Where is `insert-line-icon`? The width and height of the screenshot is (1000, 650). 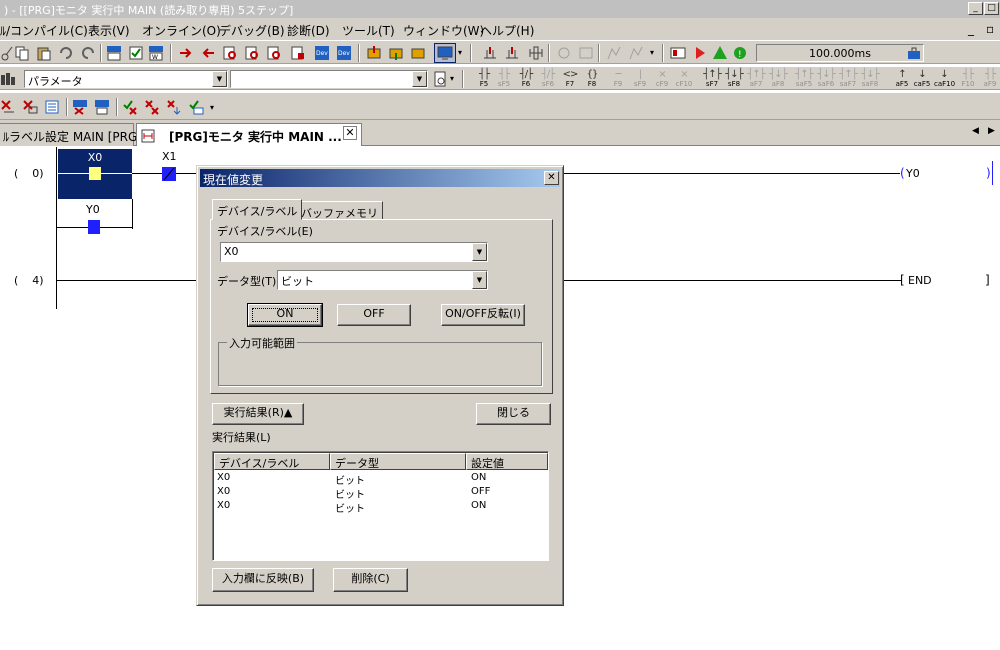
insert-line-icon is located at coordinates (30, 107).